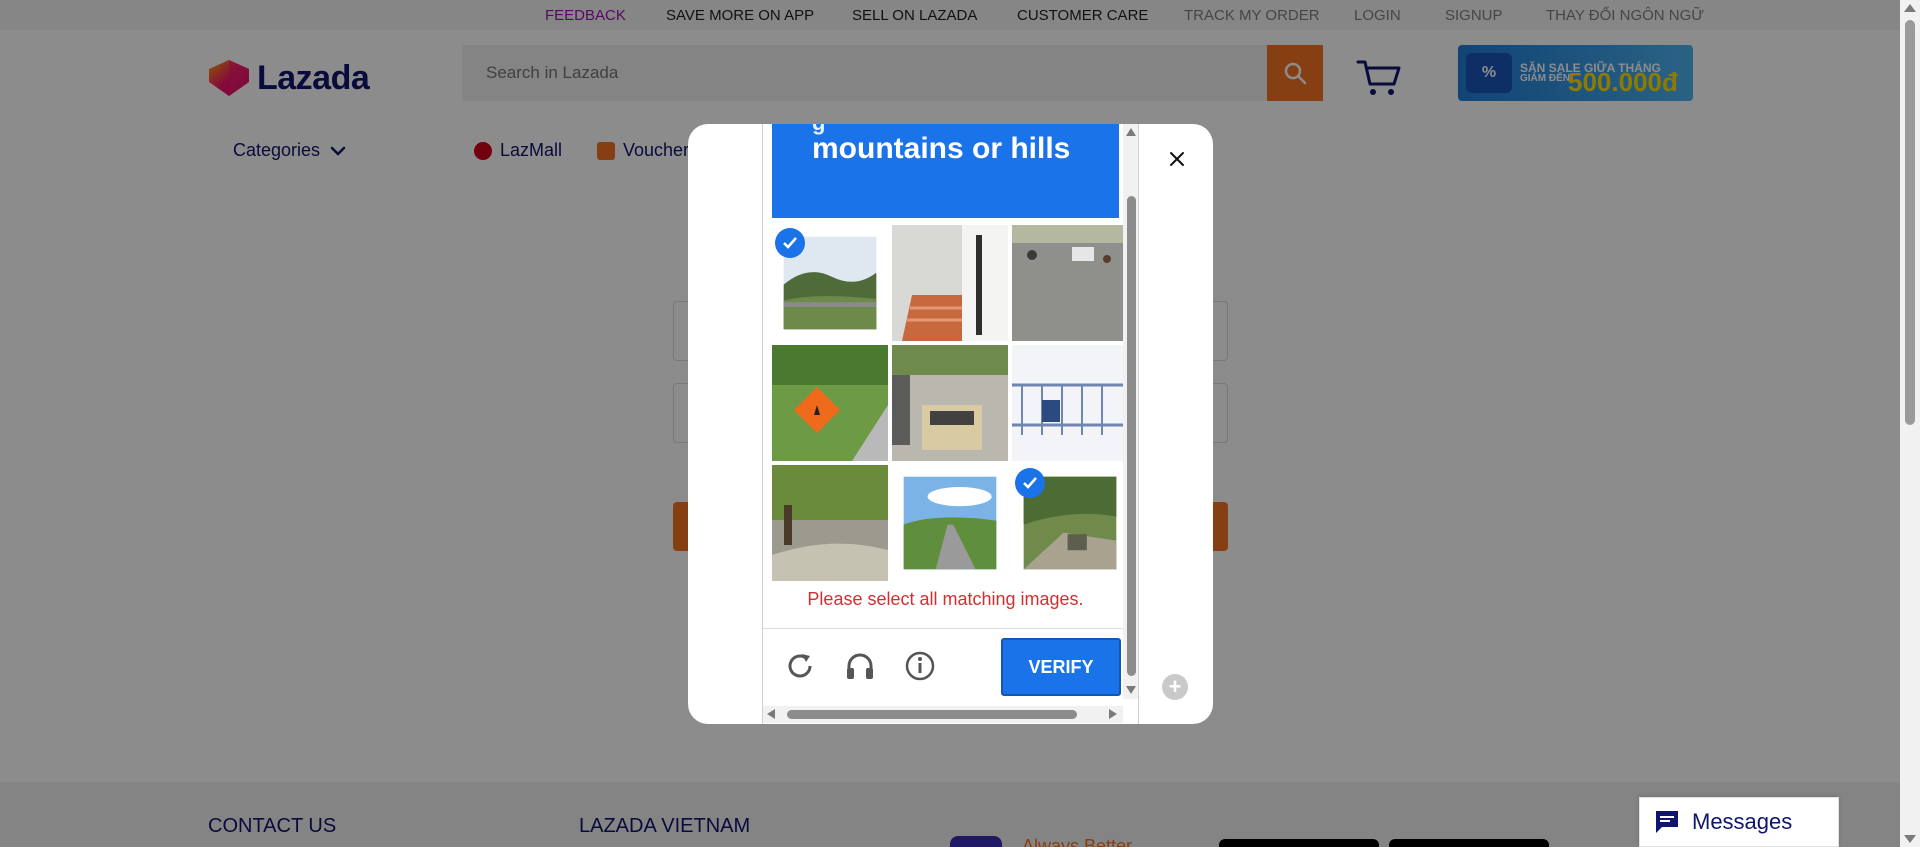 The width and height of the screenshot is (1920, 847). I want to click on tile-stairs-image, so click(950, 283).